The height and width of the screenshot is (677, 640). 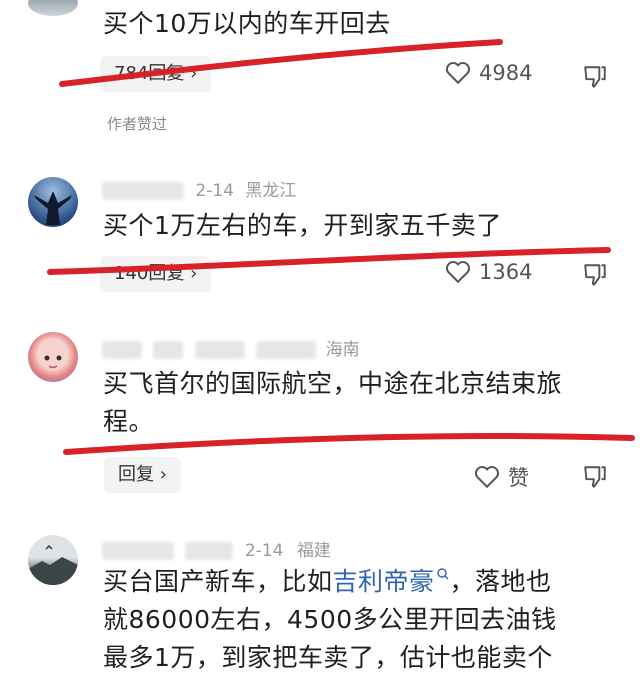 I want to click on comment-content-line: 买飞首尔的国际航空，中途在北京结束旅, so click(x=333, y=383).